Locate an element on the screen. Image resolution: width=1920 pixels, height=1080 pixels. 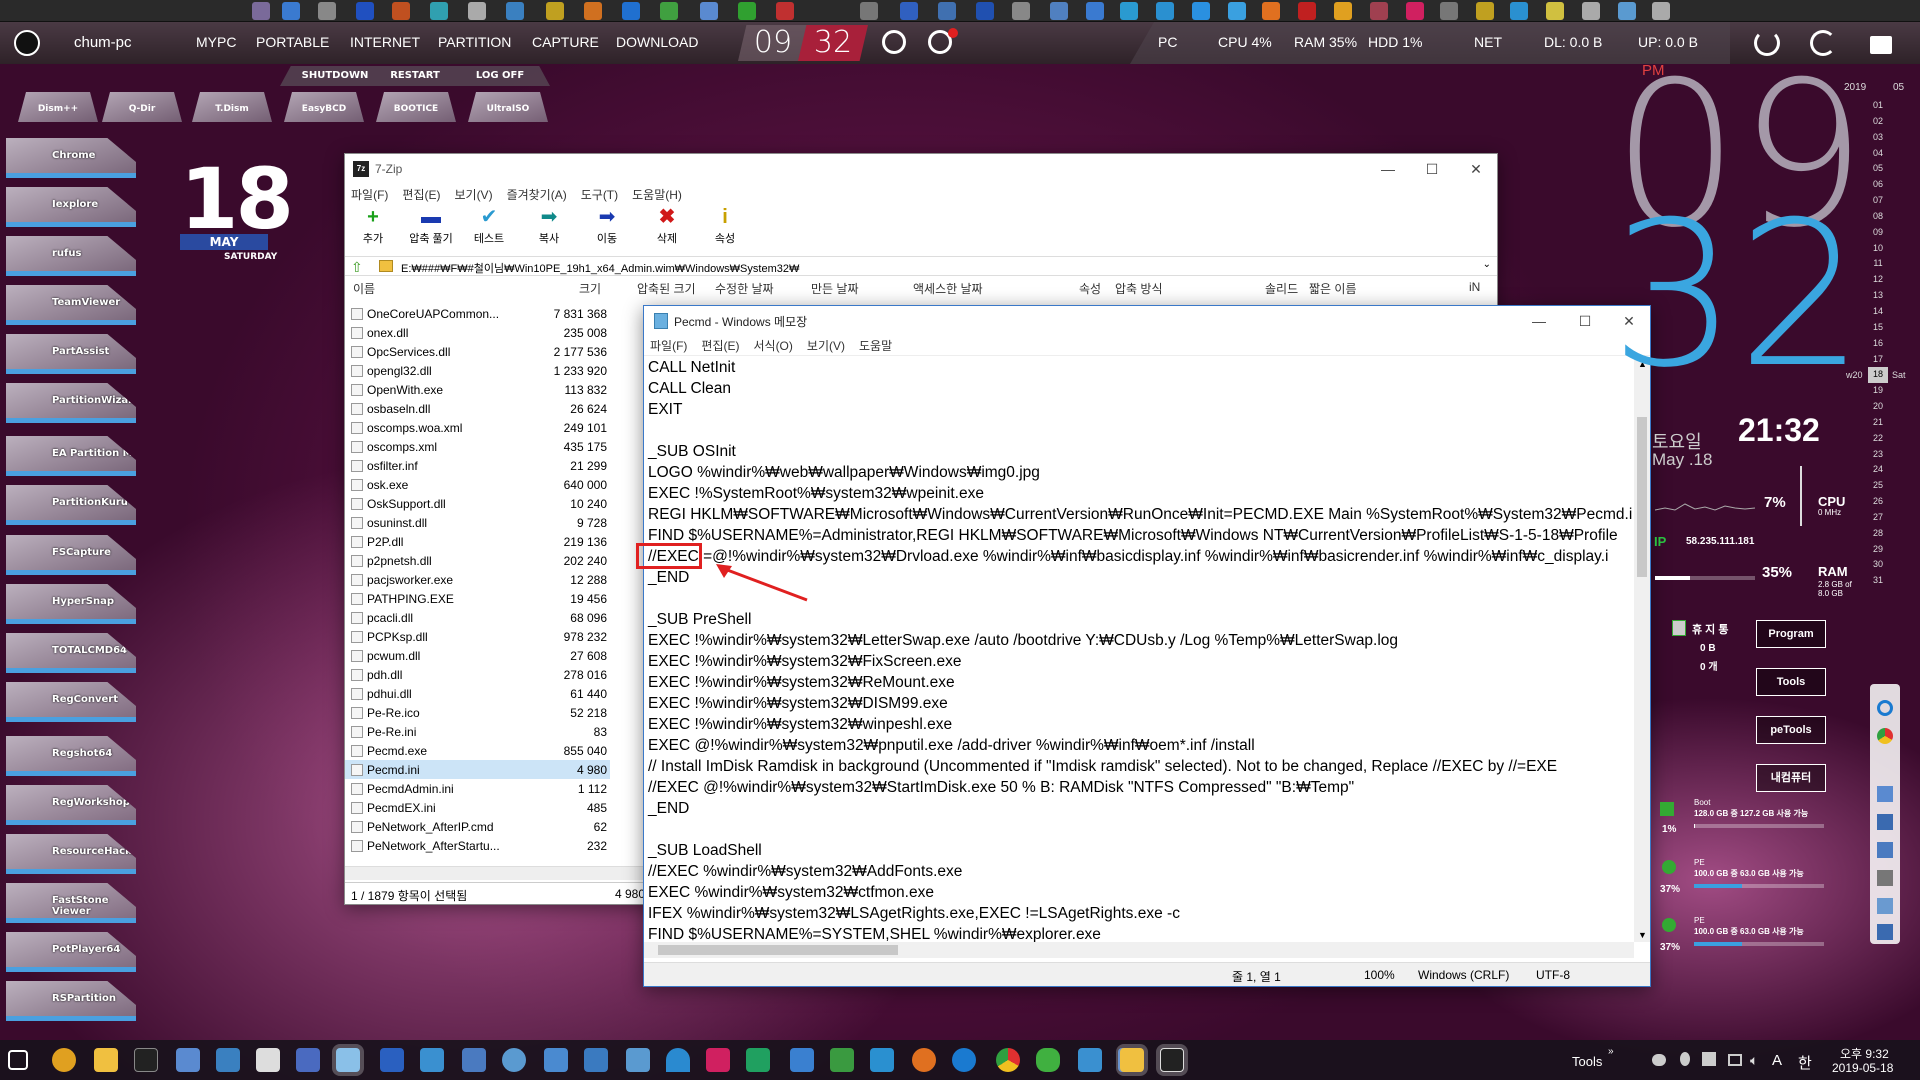
mycomputer-button: 내컴퓨터 is located at coordinates (1791, 778).